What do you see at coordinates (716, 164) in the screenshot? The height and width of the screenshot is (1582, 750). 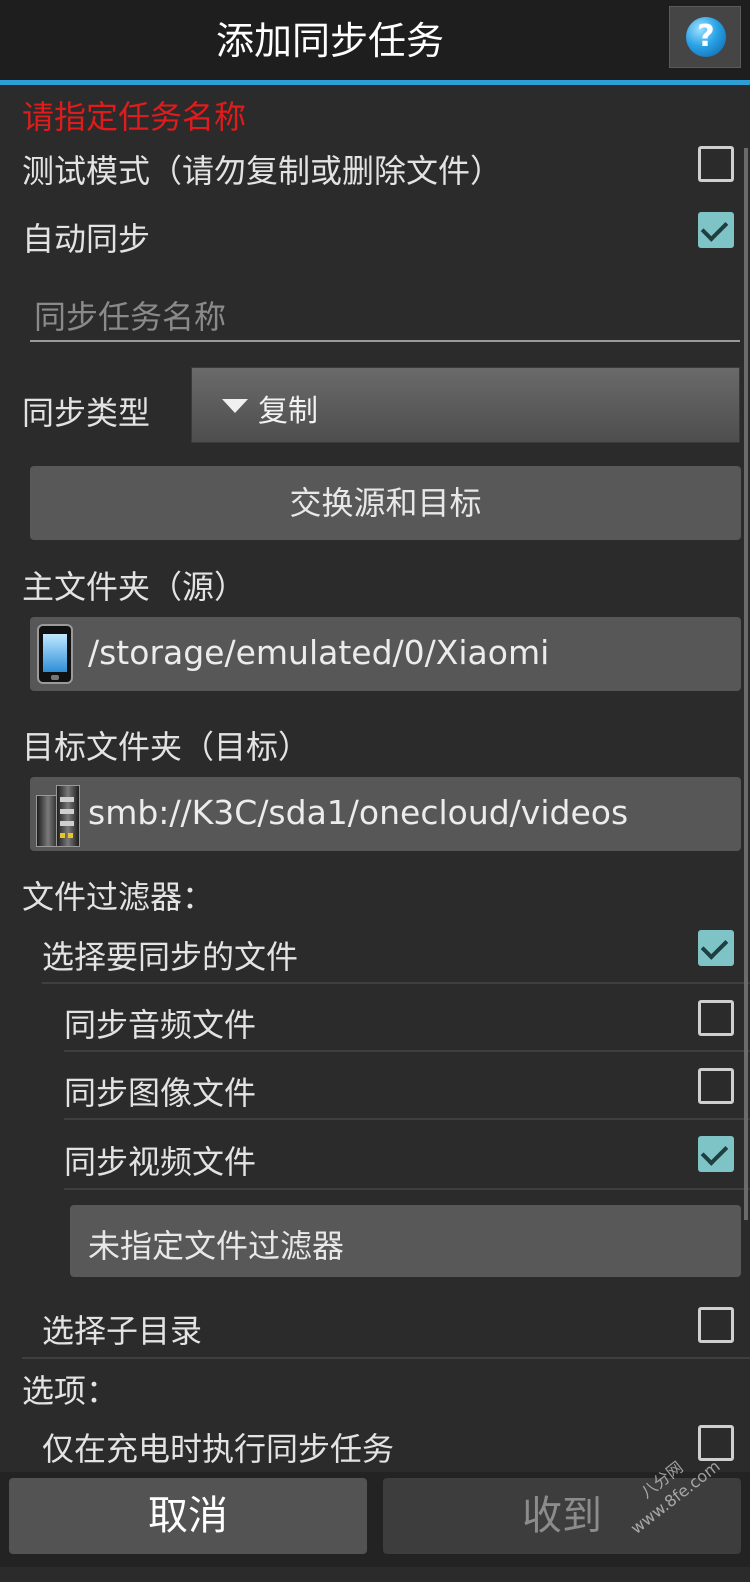 I see `test-mode-checkbox` at bounding box center [716, 164].